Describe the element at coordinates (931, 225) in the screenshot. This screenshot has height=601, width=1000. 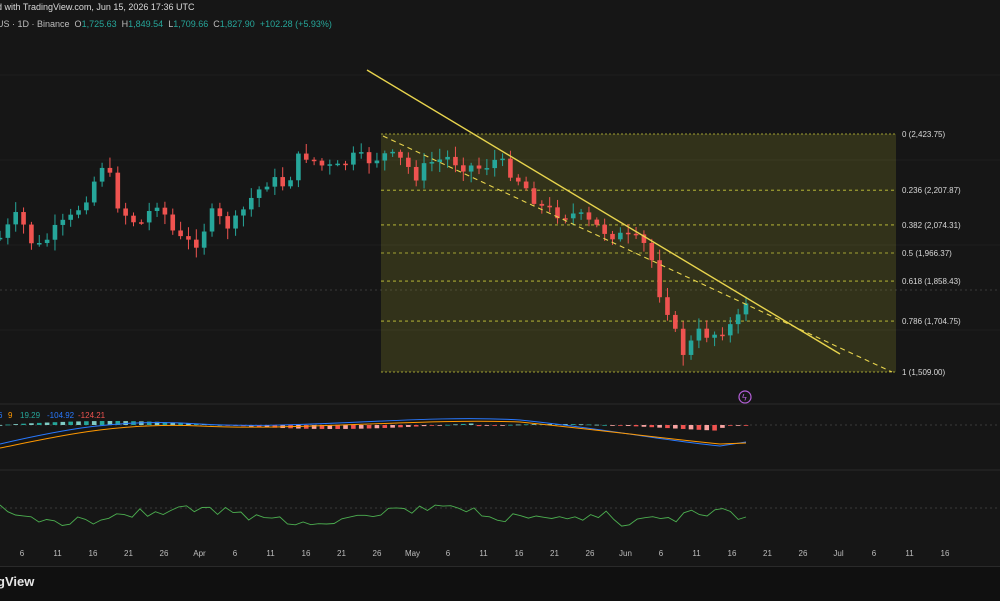
I see `fib-level-label: 0.382 (2,074.31)` at that location.